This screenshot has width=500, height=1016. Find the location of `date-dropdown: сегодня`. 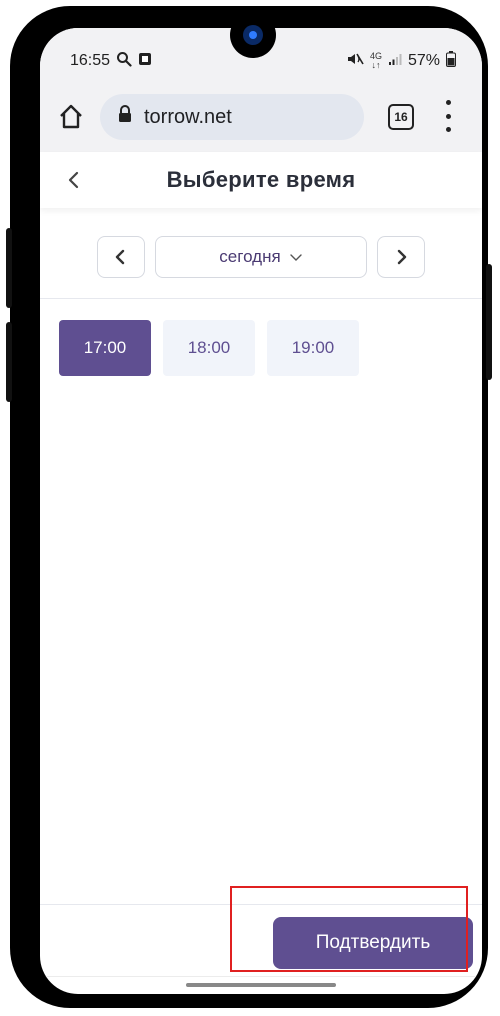

date-dropdown: сегодня is located at coordinates (261, 257).